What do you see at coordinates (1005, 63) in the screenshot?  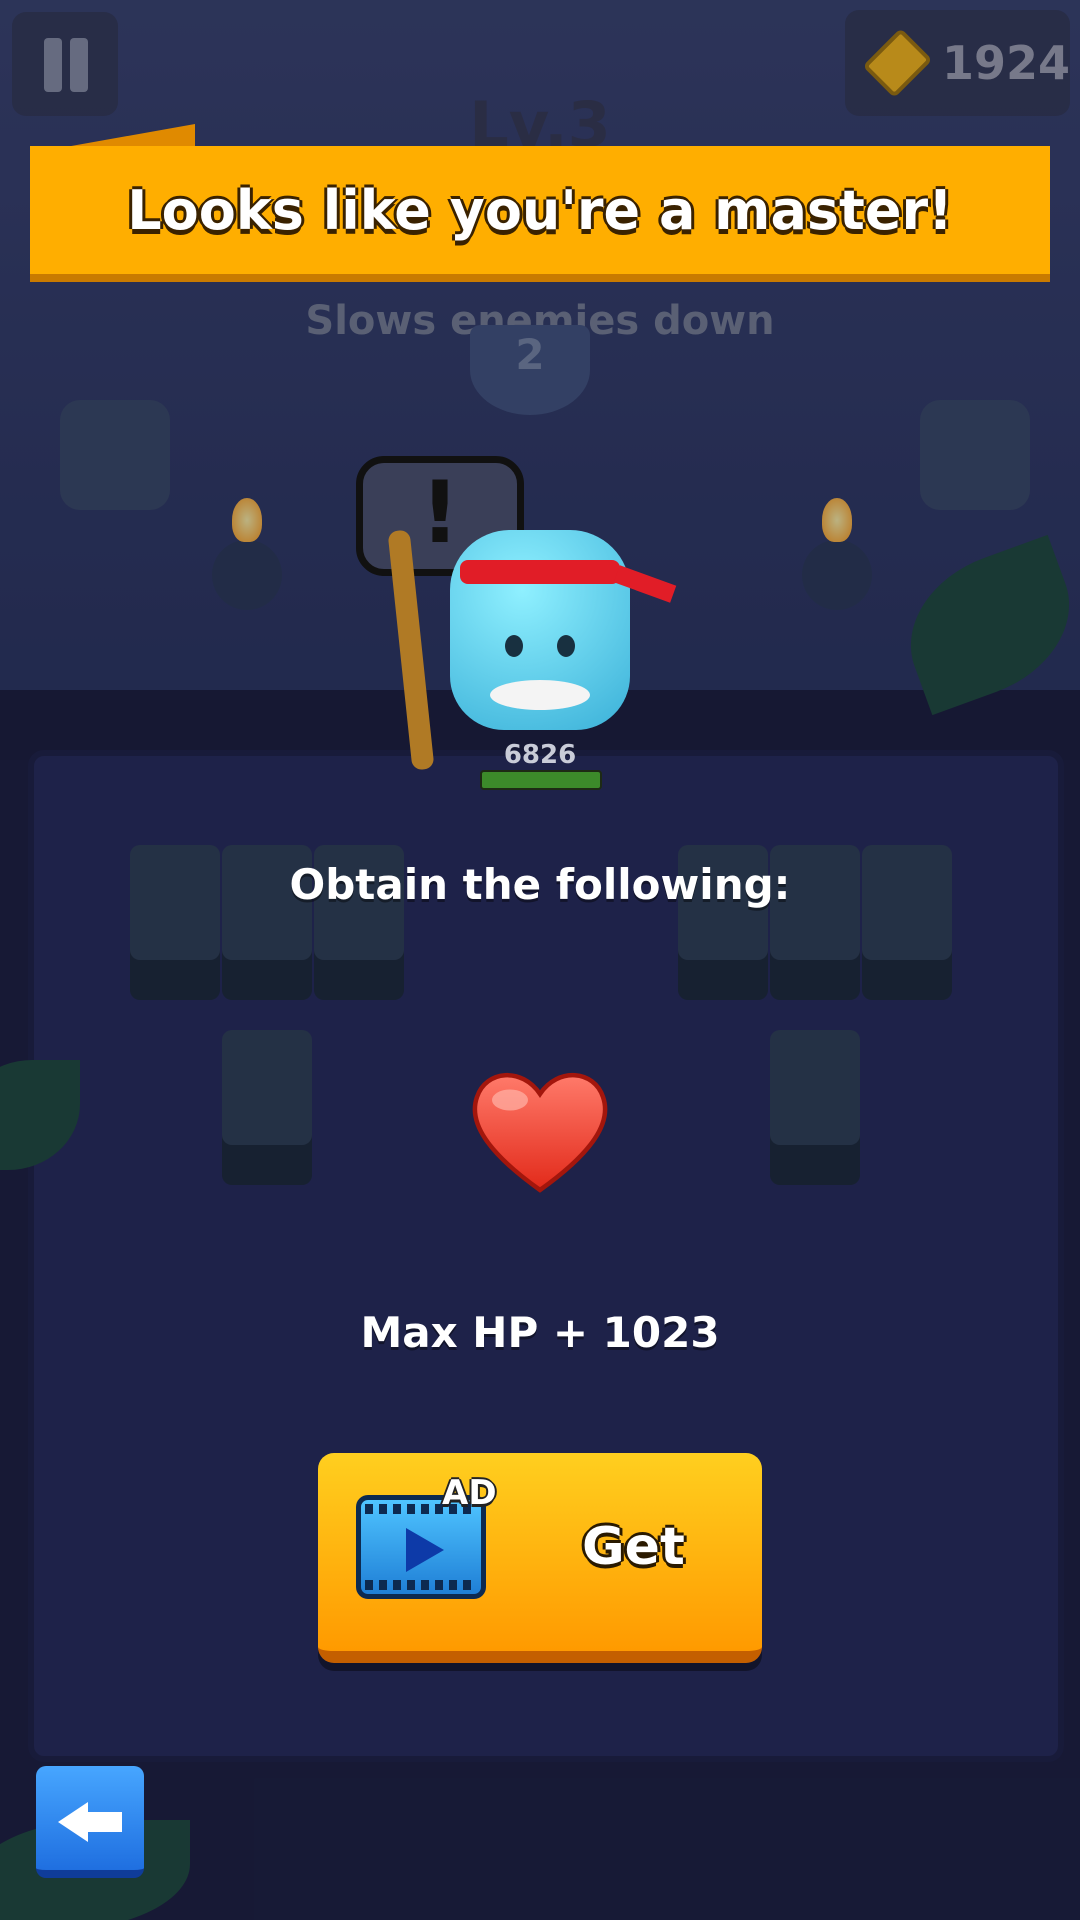 I see `currency-value: 1924` at bounding box center [1005, 63].